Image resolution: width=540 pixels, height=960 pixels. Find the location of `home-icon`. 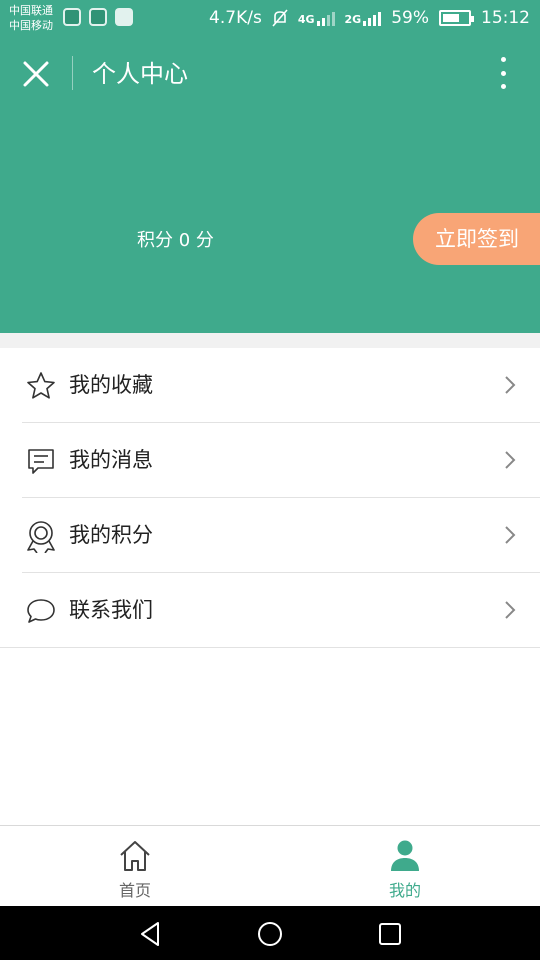

home-icon is located at coordinates (135, 856).